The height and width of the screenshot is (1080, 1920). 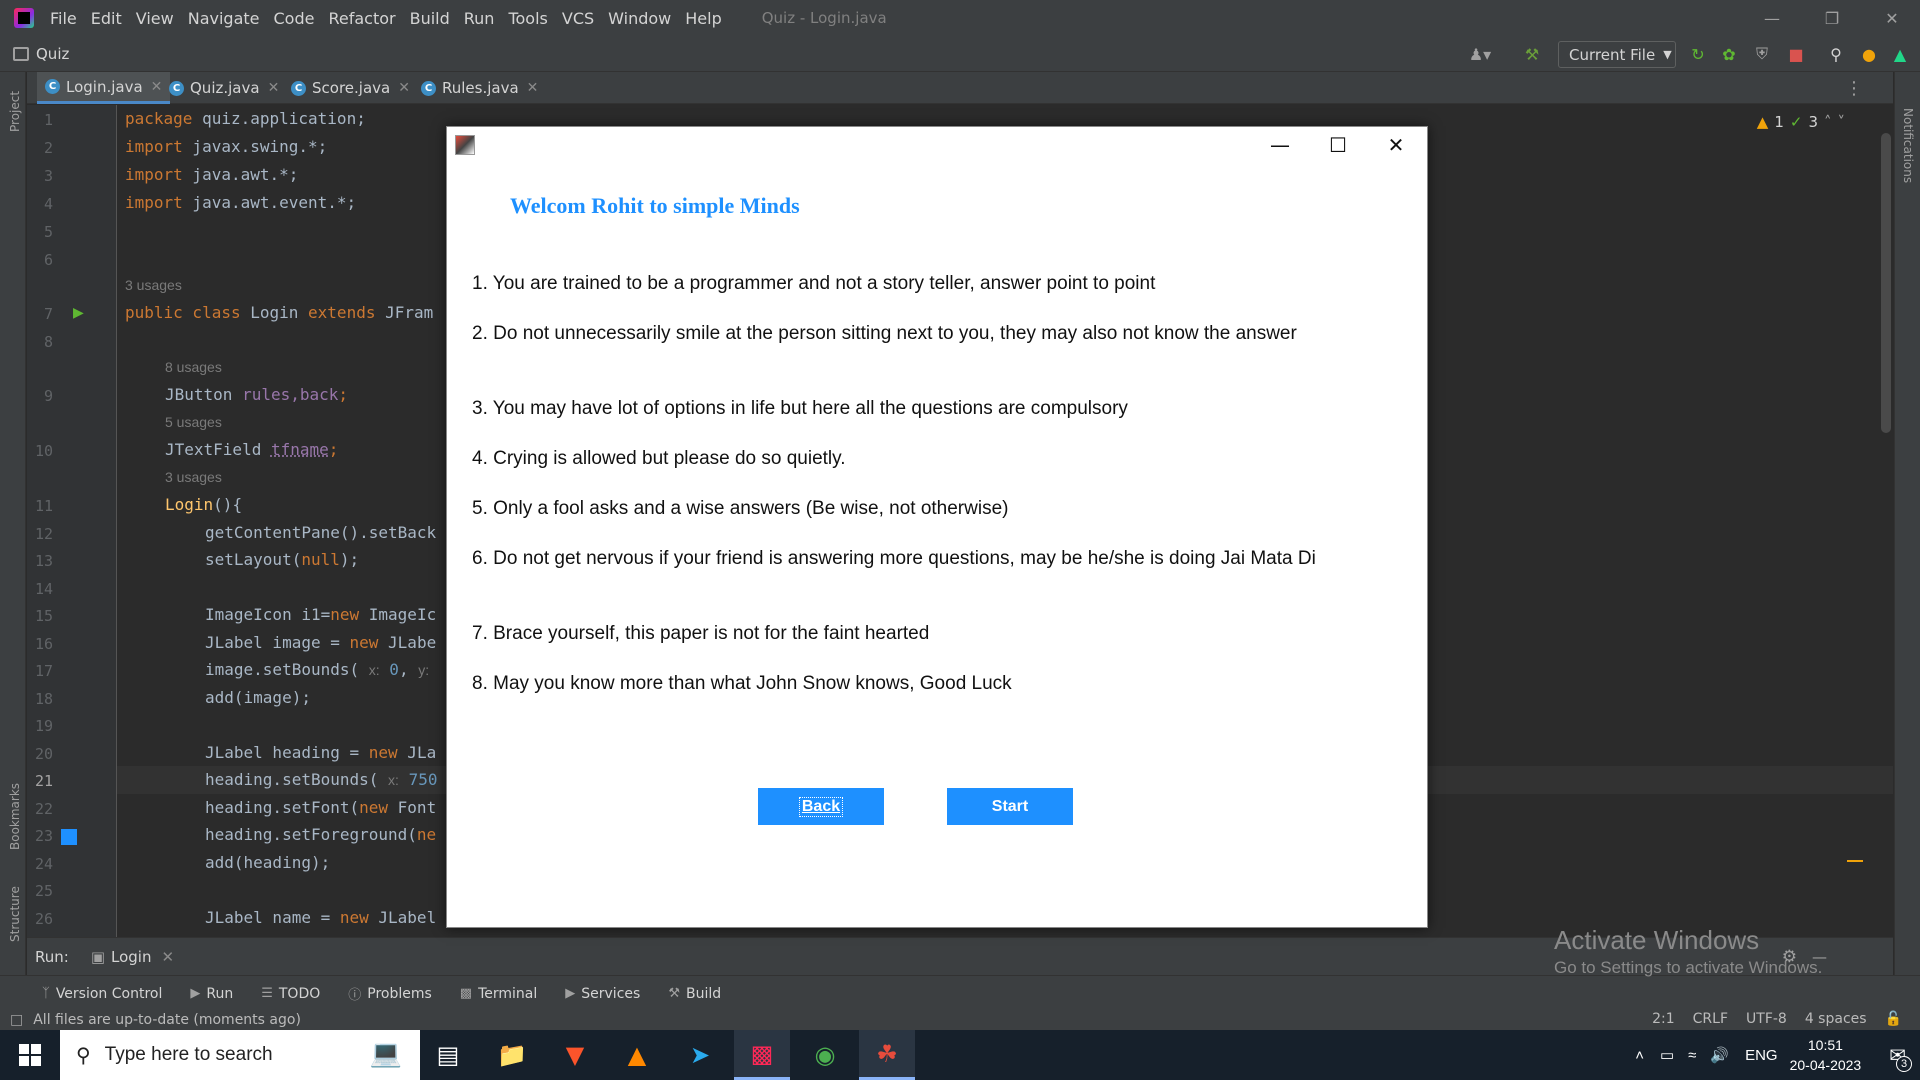 I want to click on dialog-maximize-icon: ☐, so click(x=1338, y=145).